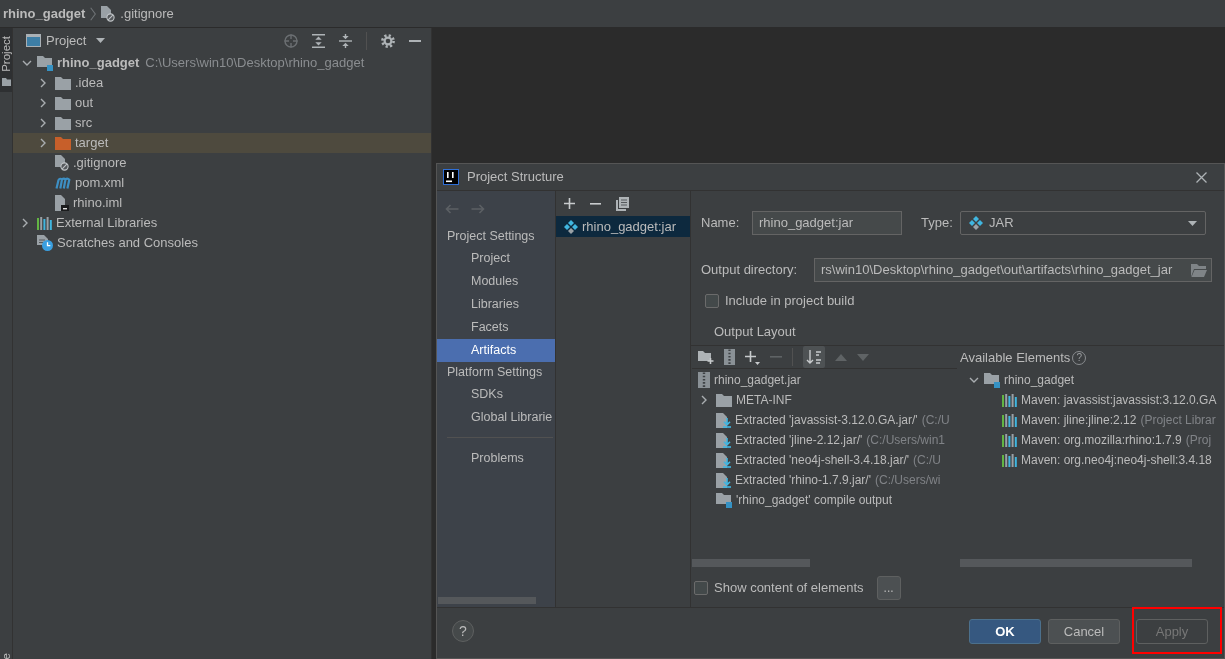  Describe the element at coordinates (827, 223) in the screenshot. I see `name-field: rhino_gadget:jar` at that location.